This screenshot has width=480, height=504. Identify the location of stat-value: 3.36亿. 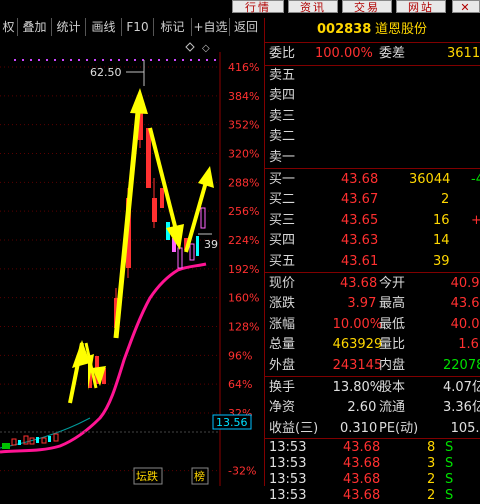
(461, 408).